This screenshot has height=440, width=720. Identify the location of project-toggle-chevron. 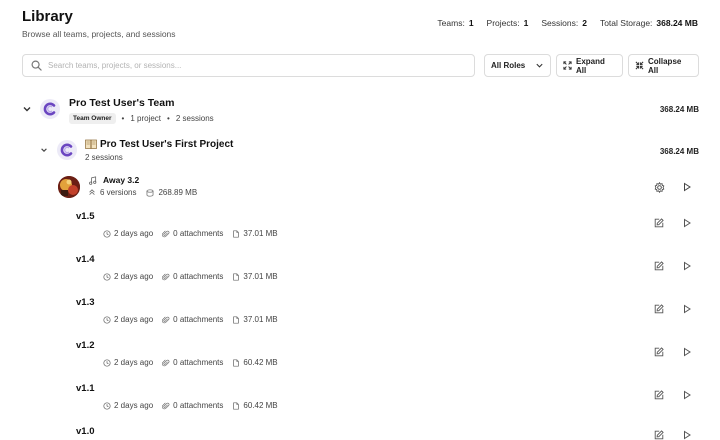
(44, 150).